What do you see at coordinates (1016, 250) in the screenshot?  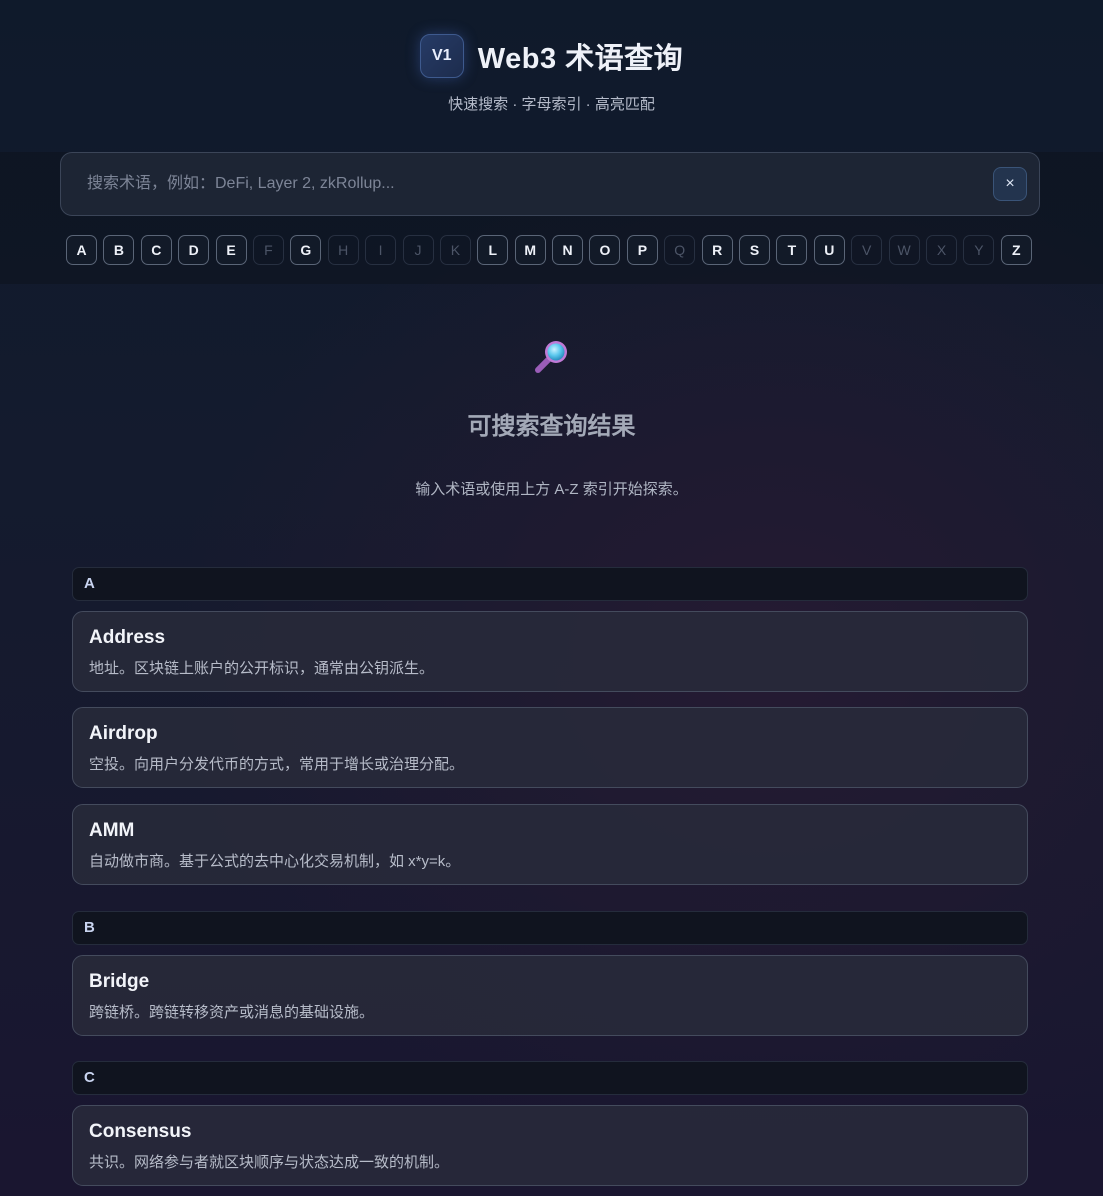 I see `az-letter-z: Z` at bounding box center [1016, 250].